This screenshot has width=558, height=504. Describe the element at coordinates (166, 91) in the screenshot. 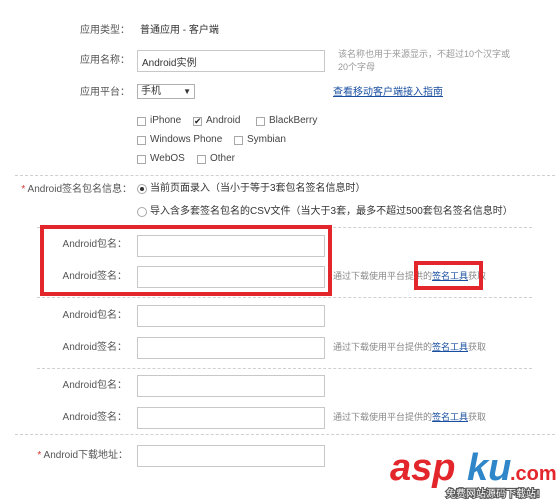

I see `platform-select: 手机 ▼` at that location.